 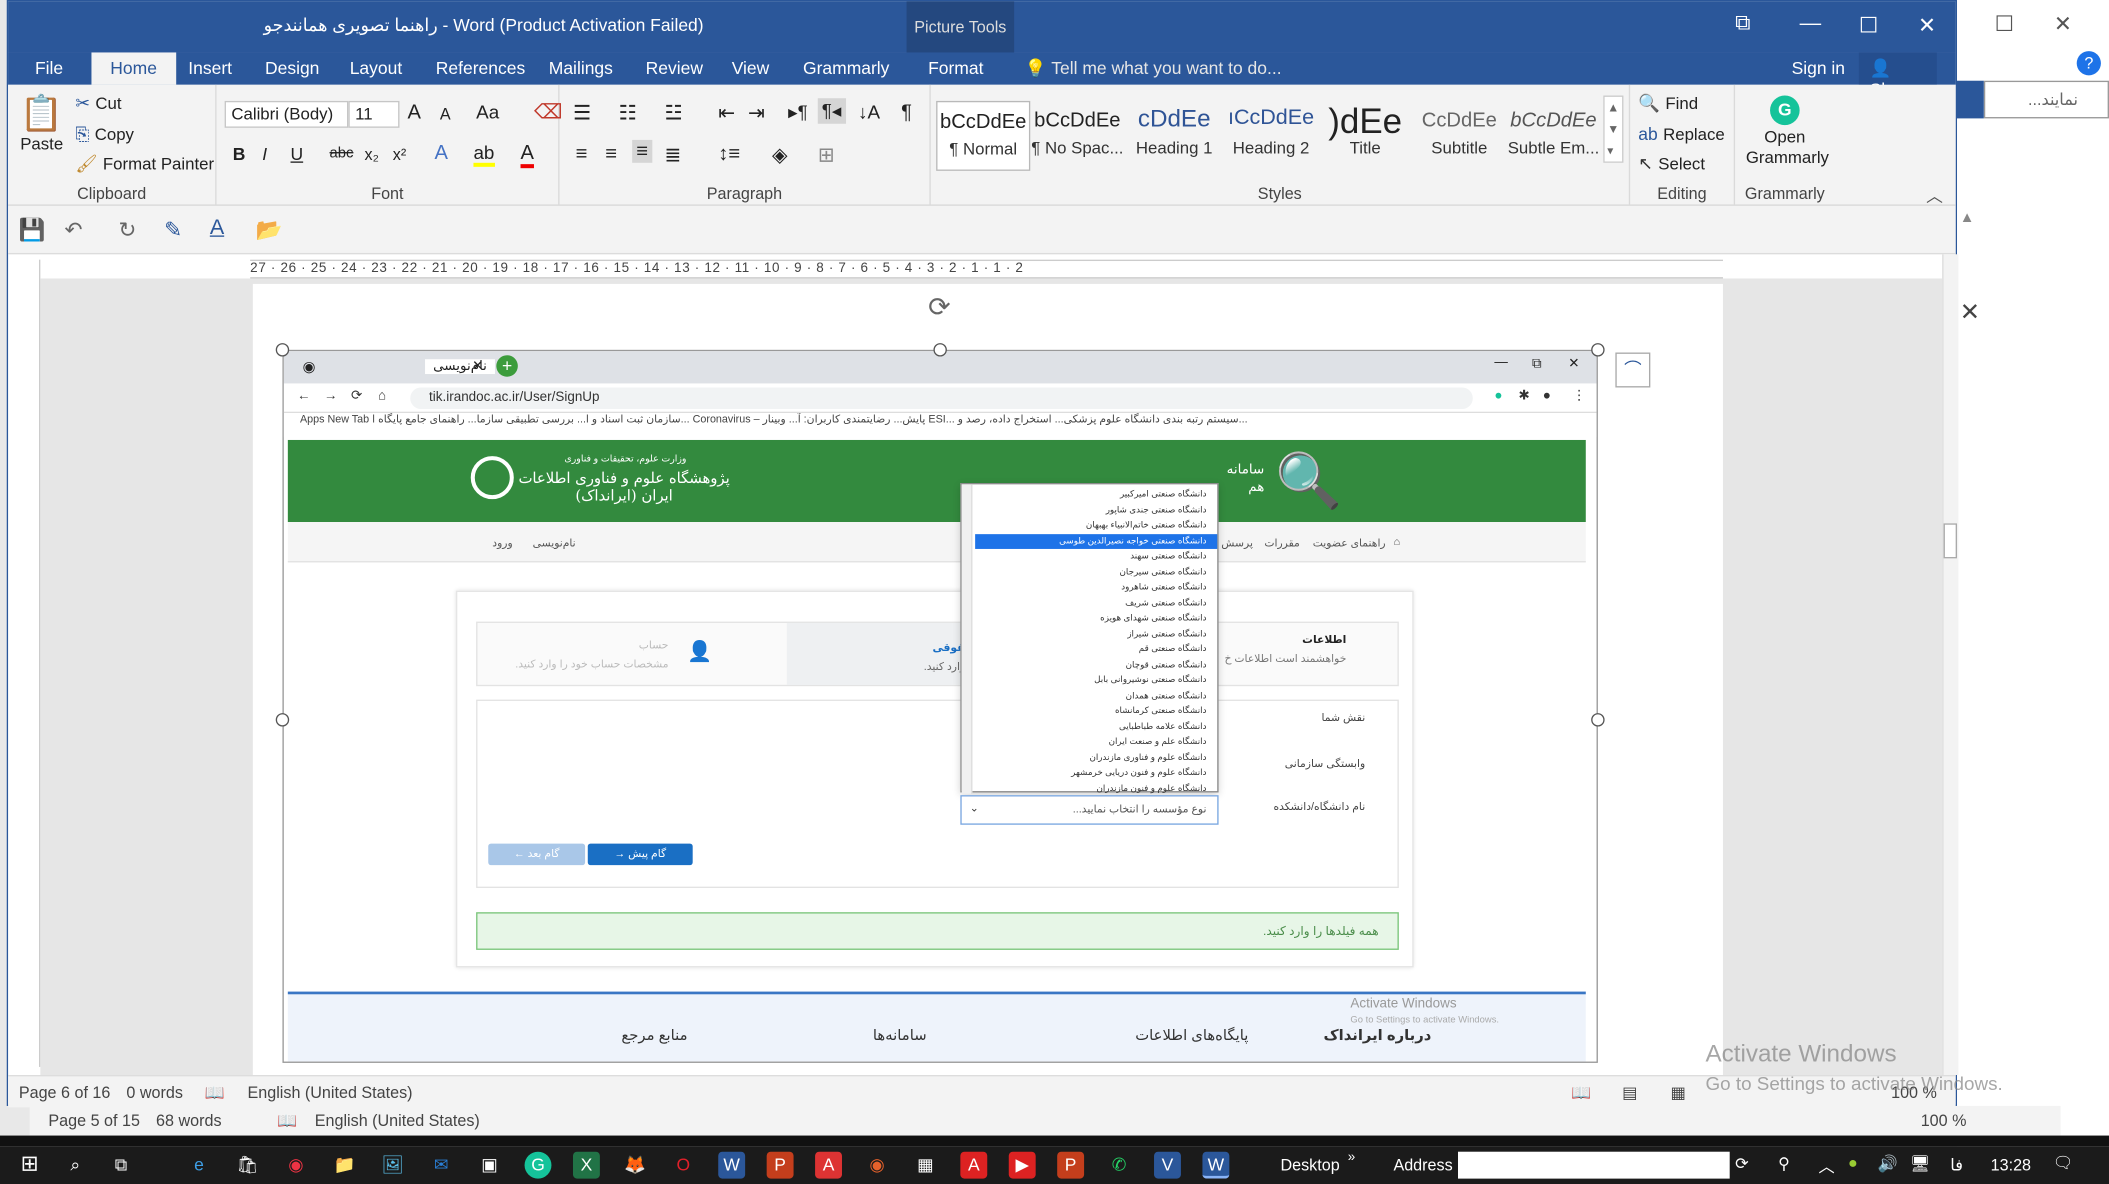 What do you see at coordinates (1459, 136) in the screenshot?
I see `style-subtitle: CcDdEe Subtitle` at bounding box center [1459, 136].